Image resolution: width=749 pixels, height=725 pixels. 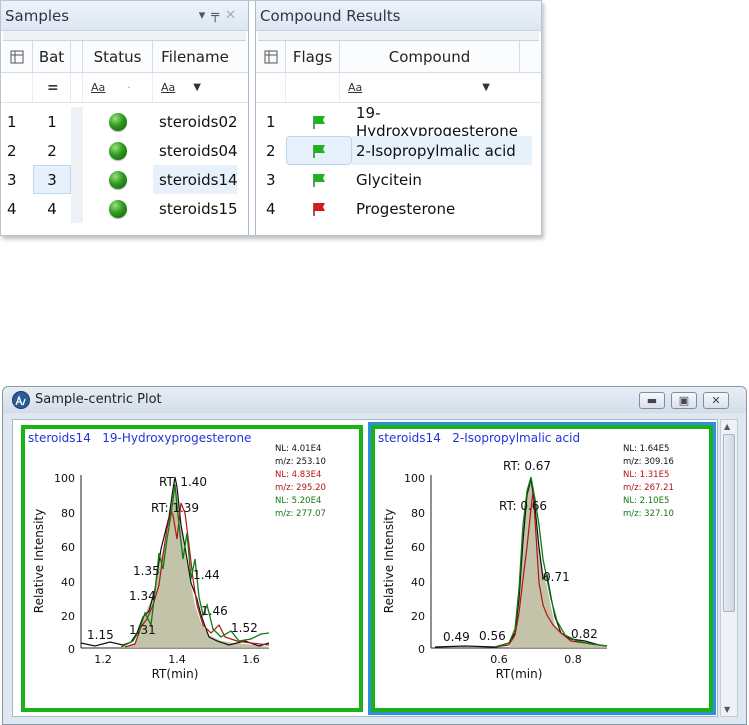 I want to click on xtick: 1.6, so click(x=251, y=659).